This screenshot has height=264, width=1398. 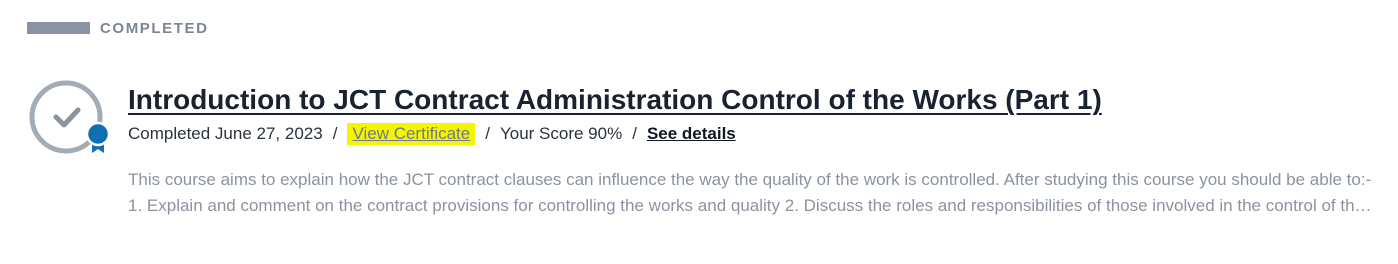 I want to click on section-header: COMPLETED, so click(x=118, y=28).